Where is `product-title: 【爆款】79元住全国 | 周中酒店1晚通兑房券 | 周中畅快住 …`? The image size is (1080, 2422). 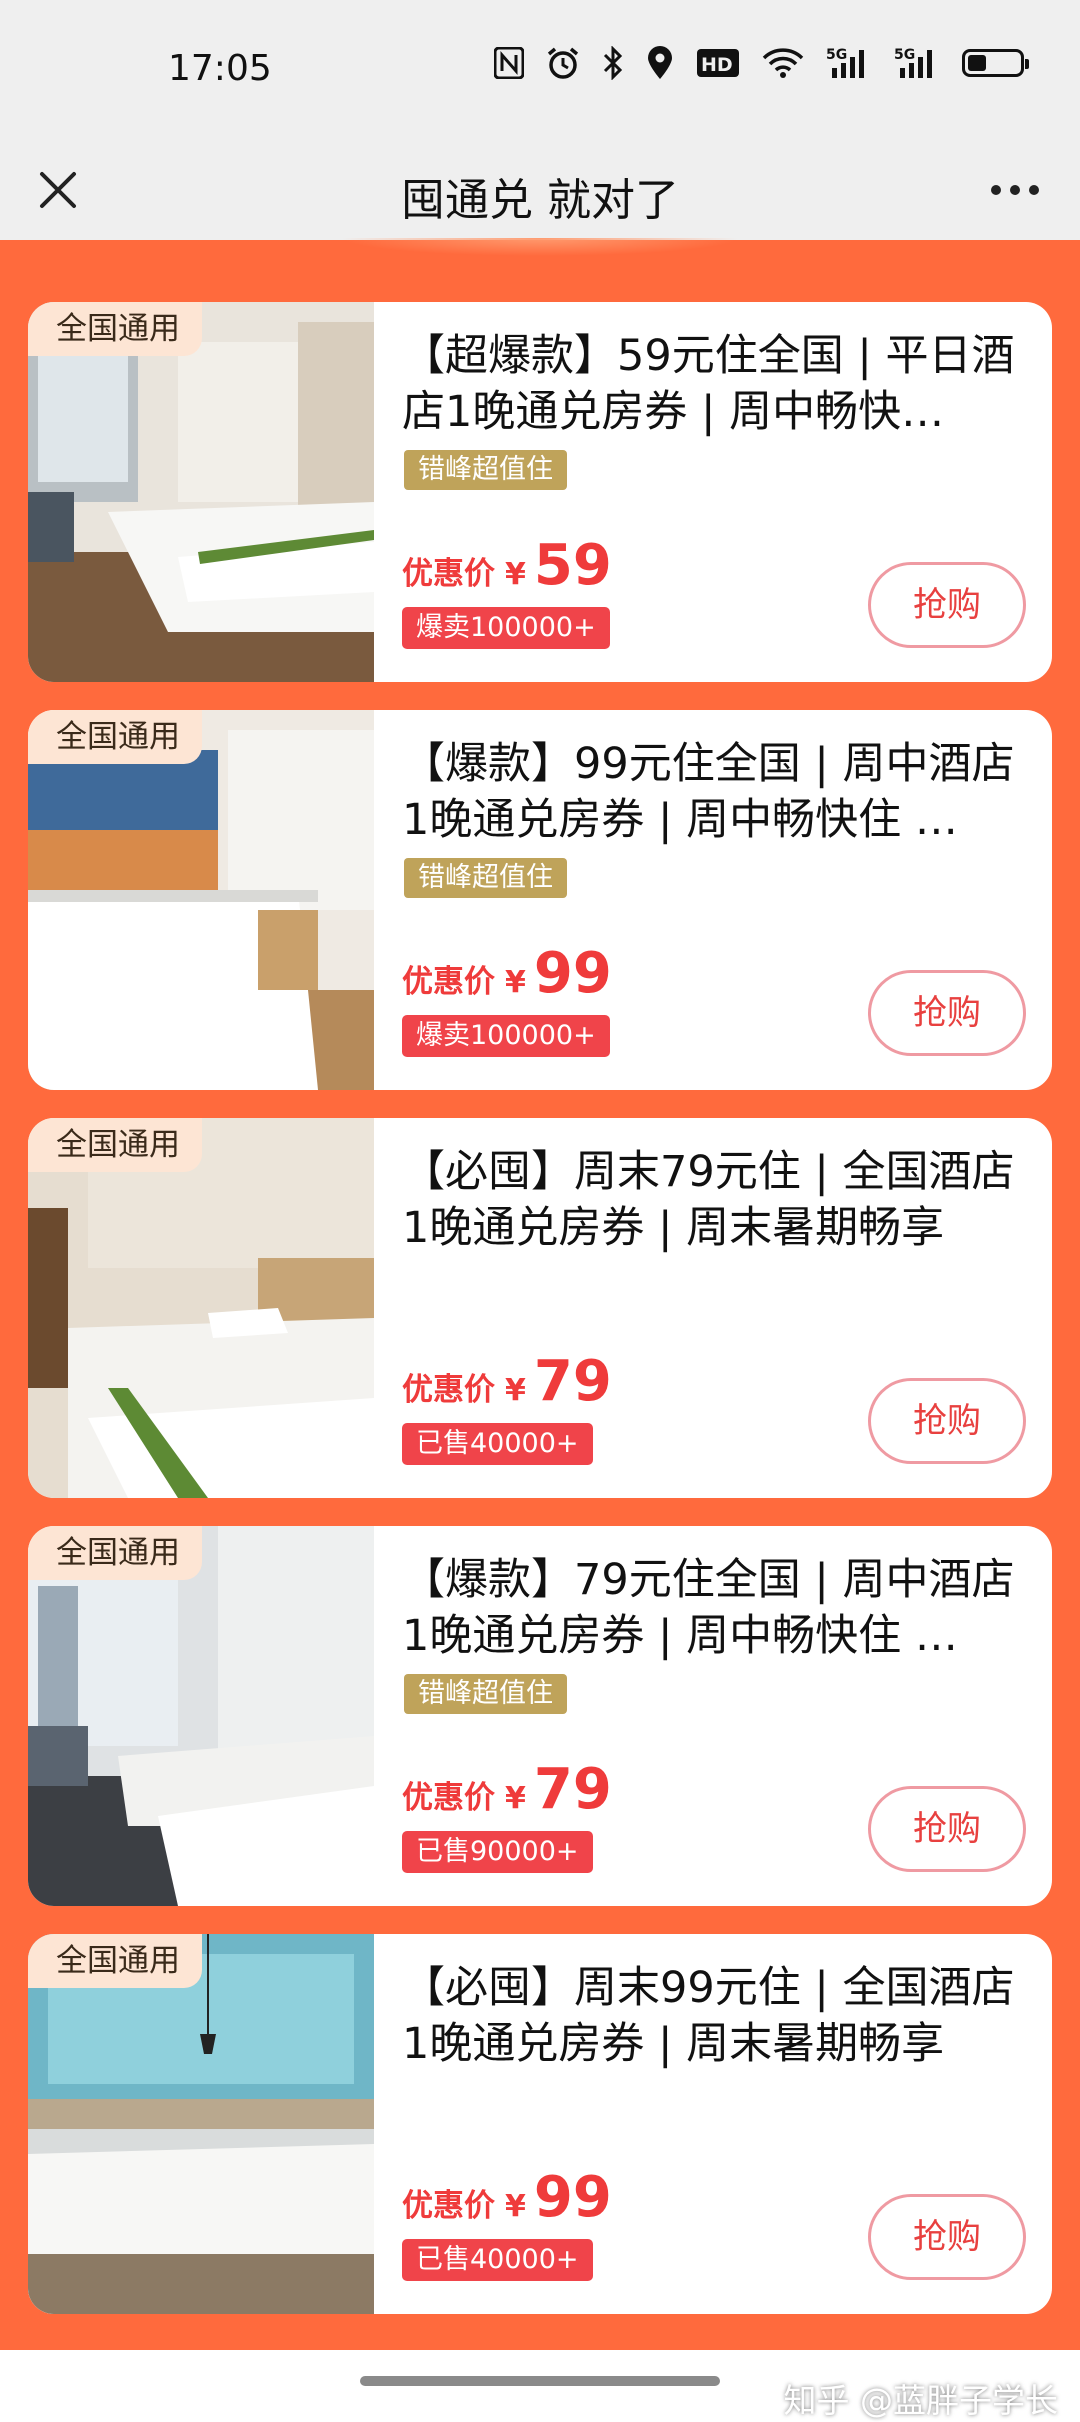
product-title: 【爆款】79元住全国 | 周中酒店1晚通兑房券 | 周中畅快住 … is located at coordinates (712, 1608).